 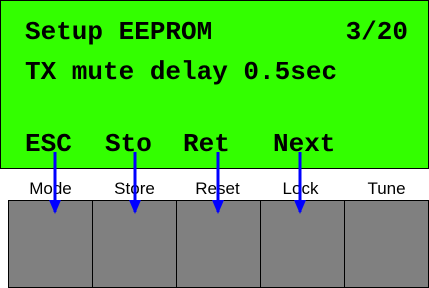 I want to click on button-label-tune: Tune, so click(x=386, y=188).